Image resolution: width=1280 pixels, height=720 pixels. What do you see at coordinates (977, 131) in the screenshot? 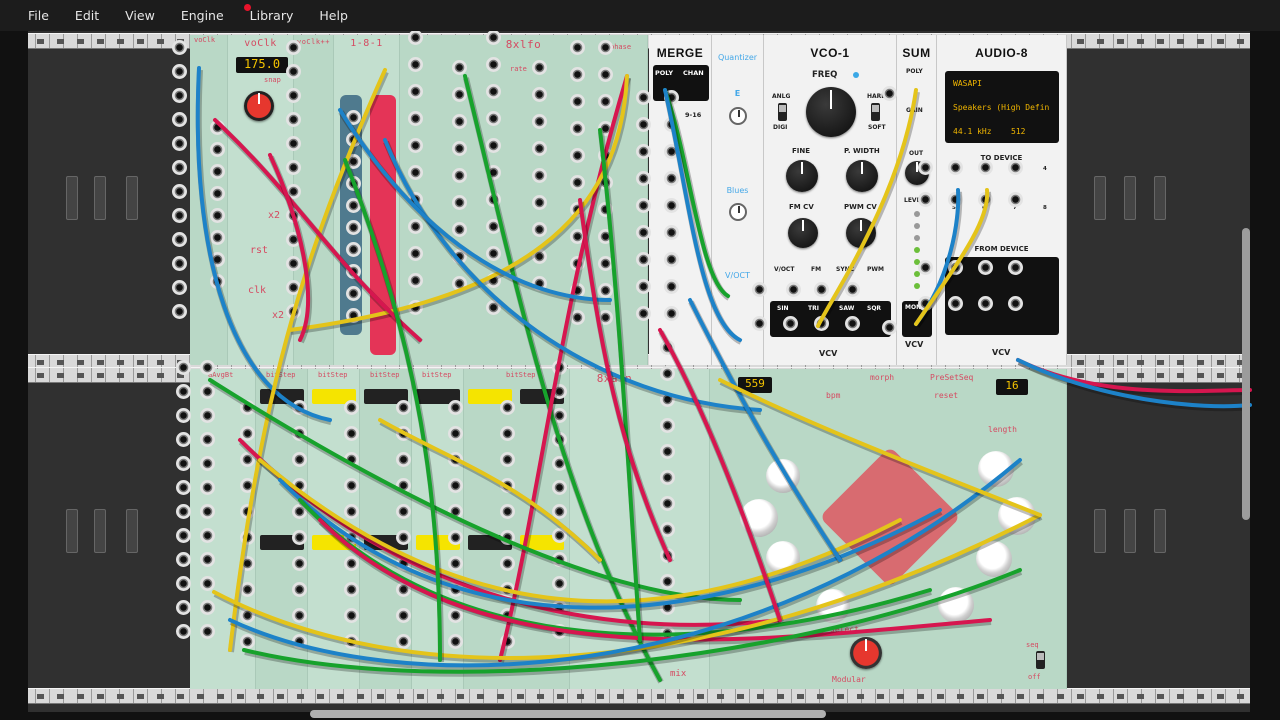
I see `sample-rate-select: 44.1 kHz` at bounding box center [977, 131].